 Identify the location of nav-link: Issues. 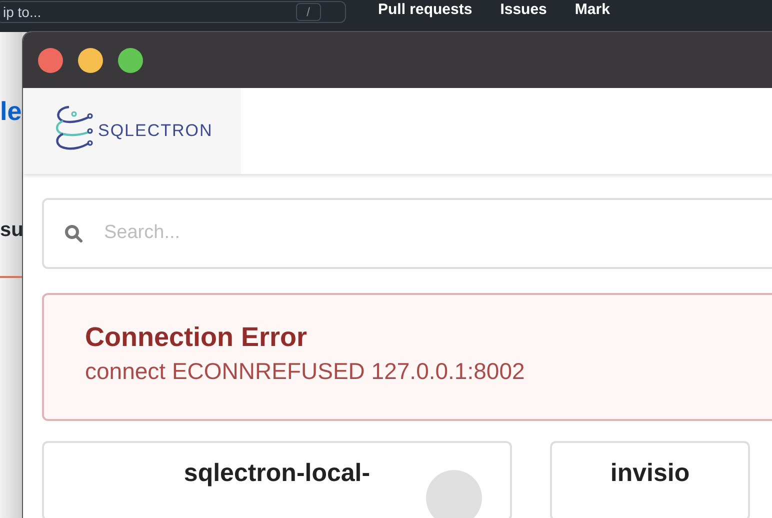
(523, 10).